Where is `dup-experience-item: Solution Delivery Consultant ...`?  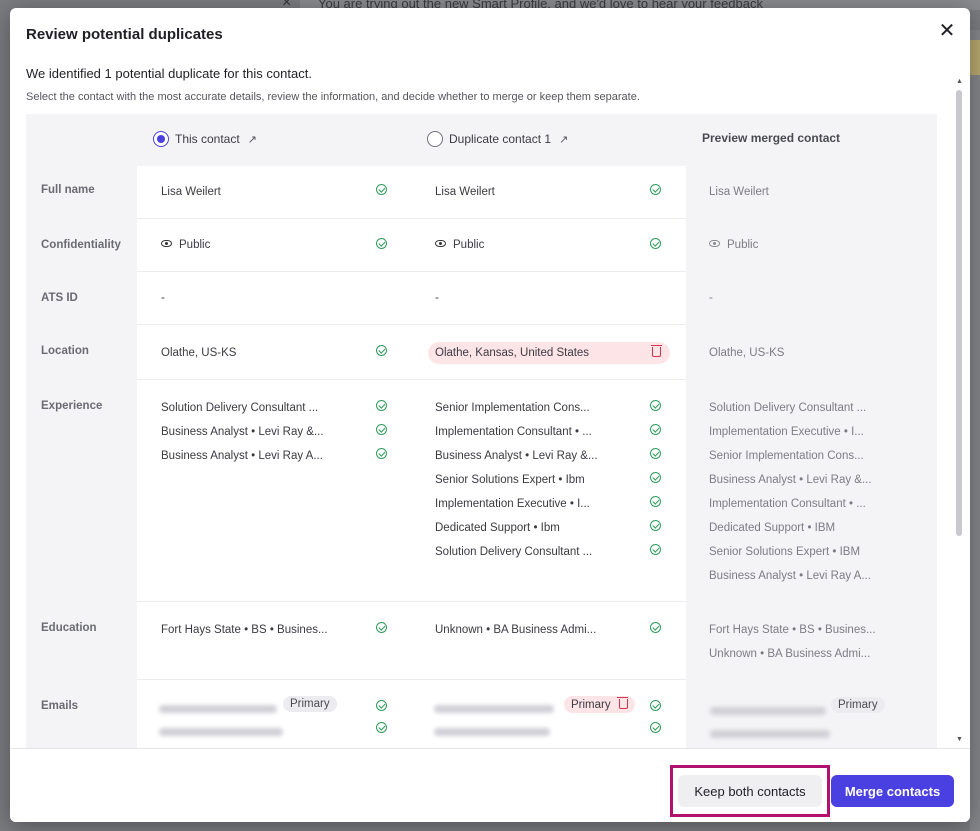
dup-experience-item: Solution Delivery Consultant ... is located at coordinates (514, 552).